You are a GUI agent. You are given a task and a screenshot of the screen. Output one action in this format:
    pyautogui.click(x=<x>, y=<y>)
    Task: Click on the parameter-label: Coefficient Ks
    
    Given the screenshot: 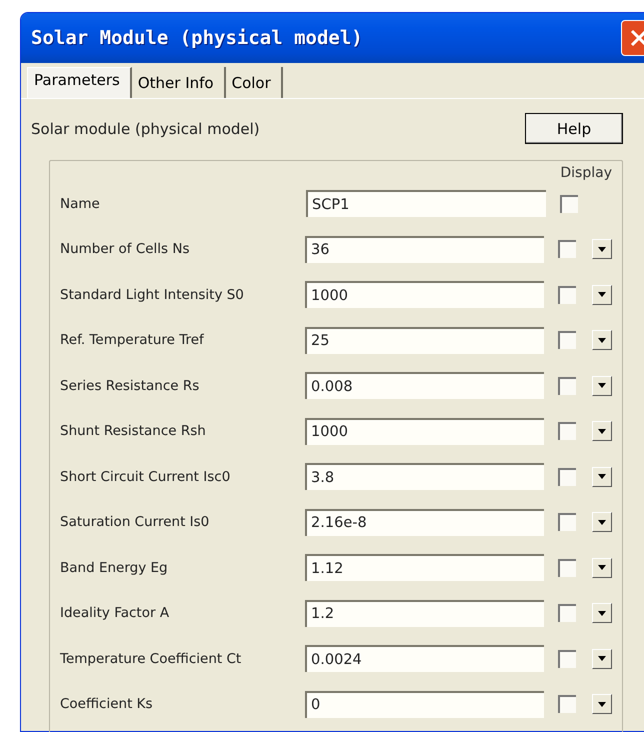 What is the action you would take?
    pyautogui.click(x=107, y=704)
    